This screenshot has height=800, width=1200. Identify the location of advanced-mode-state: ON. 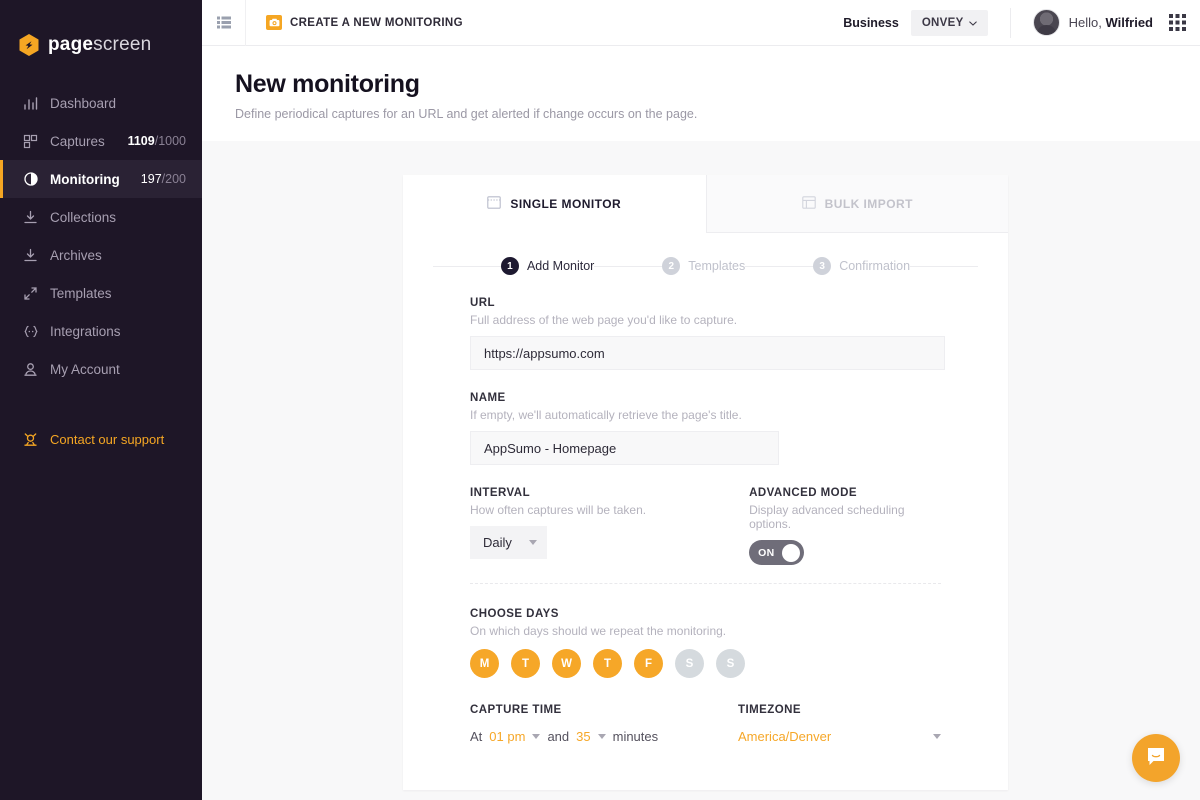
(766, 552).